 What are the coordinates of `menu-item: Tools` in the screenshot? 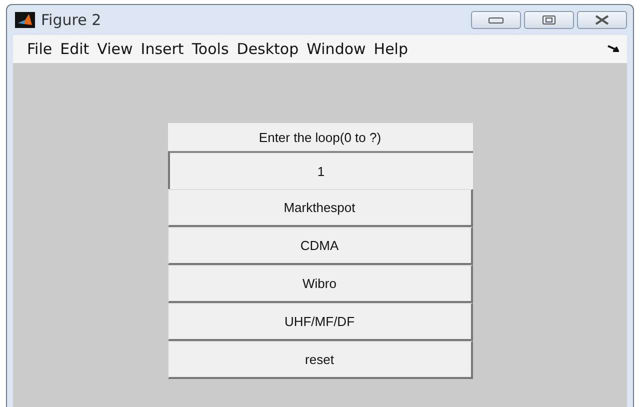 It's located at (210, 49).